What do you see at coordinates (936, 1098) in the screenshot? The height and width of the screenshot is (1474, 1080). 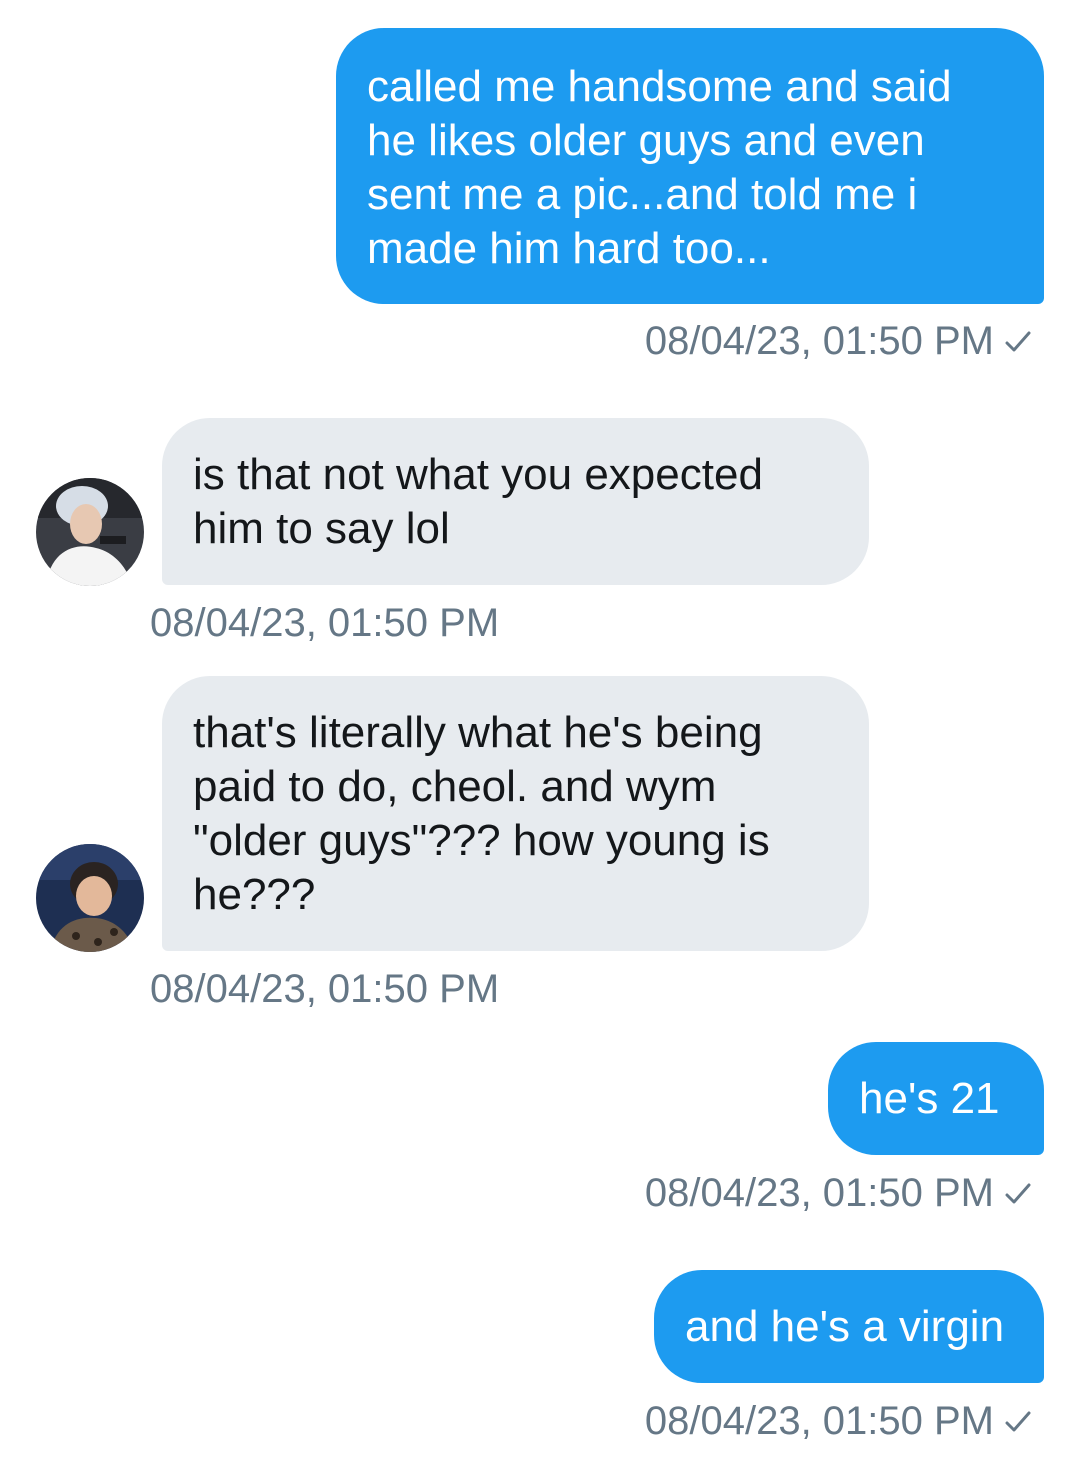 I see `message-bubble-sent: he's 21` at bounding box center [936, 1098].